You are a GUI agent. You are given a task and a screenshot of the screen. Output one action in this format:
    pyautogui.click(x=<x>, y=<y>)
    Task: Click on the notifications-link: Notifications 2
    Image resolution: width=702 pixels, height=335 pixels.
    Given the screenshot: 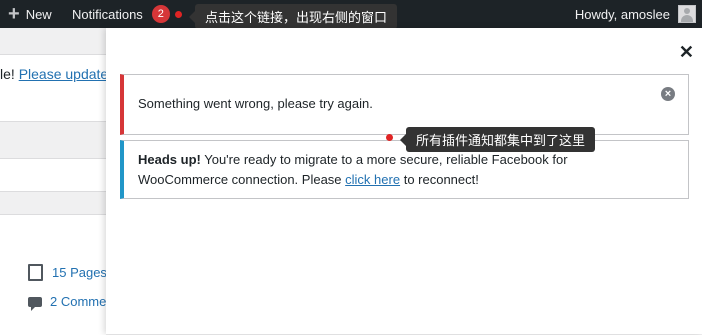 What is the action you would take?
    pyautogui.click(x=121, y=14)
    